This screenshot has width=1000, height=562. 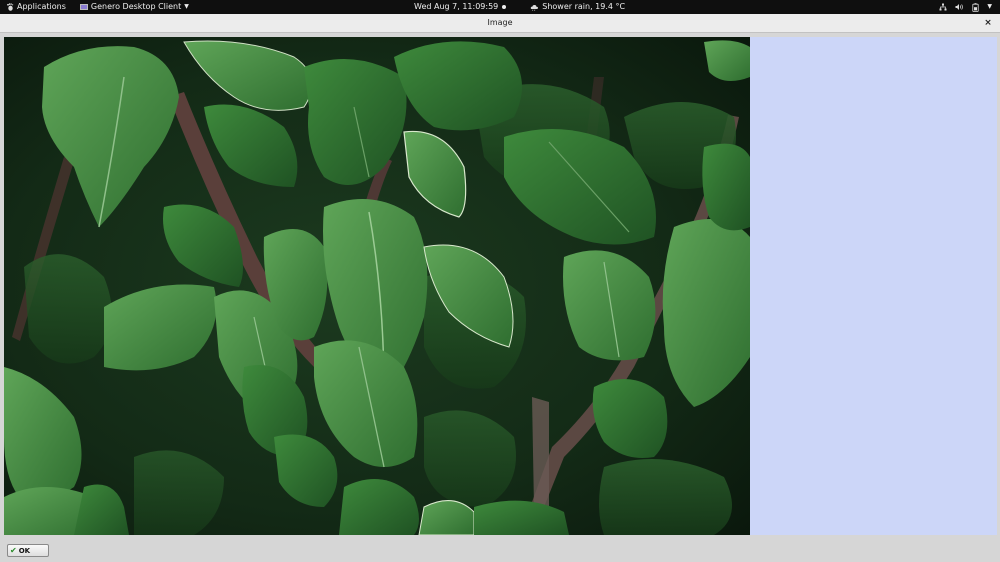 I want to click on weather-cloud-icon, so click(x=535, y=7).